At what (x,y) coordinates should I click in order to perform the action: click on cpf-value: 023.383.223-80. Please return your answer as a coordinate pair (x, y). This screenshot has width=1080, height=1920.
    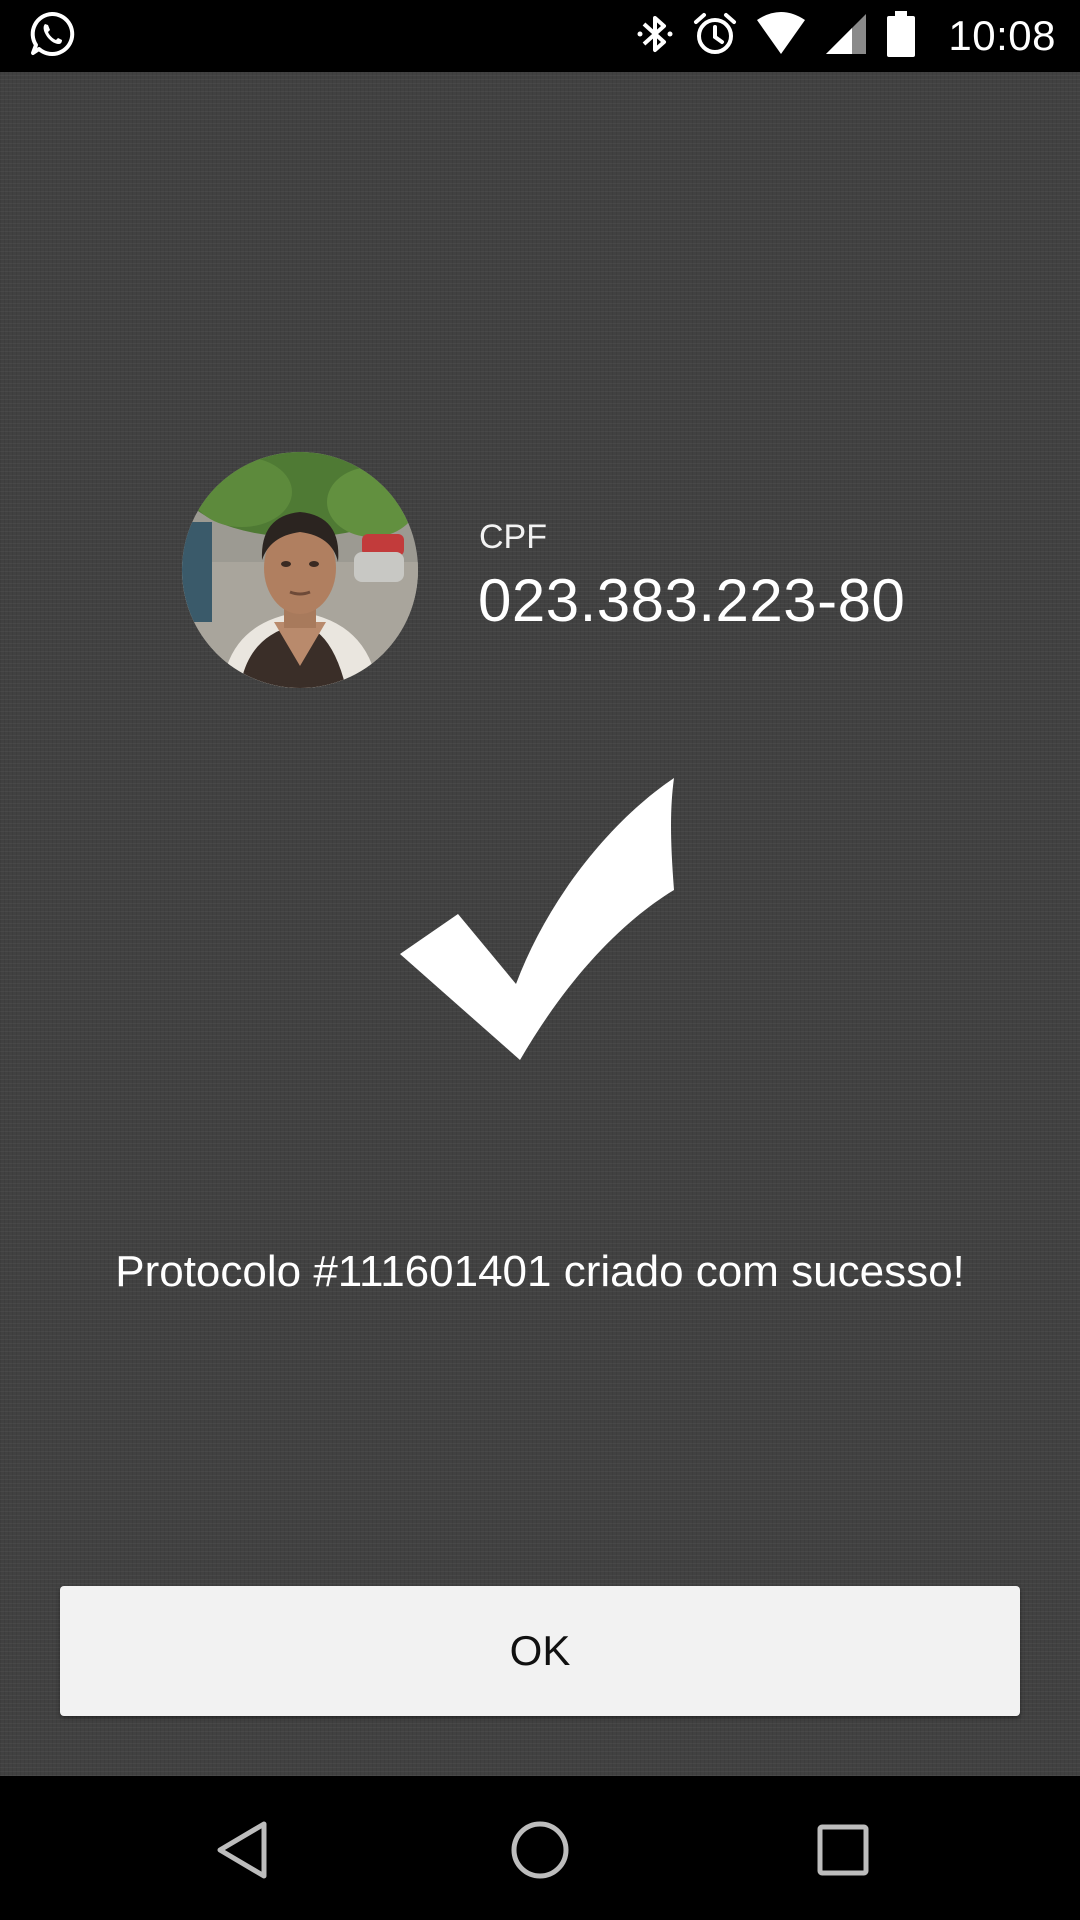
    Looking at the image, I should click on (692, 600).